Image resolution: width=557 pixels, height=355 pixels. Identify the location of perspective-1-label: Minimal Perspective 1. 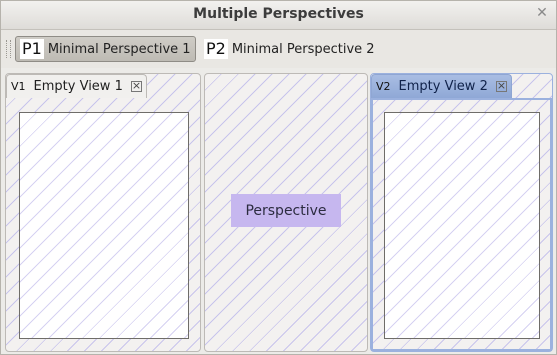
(119, 49).